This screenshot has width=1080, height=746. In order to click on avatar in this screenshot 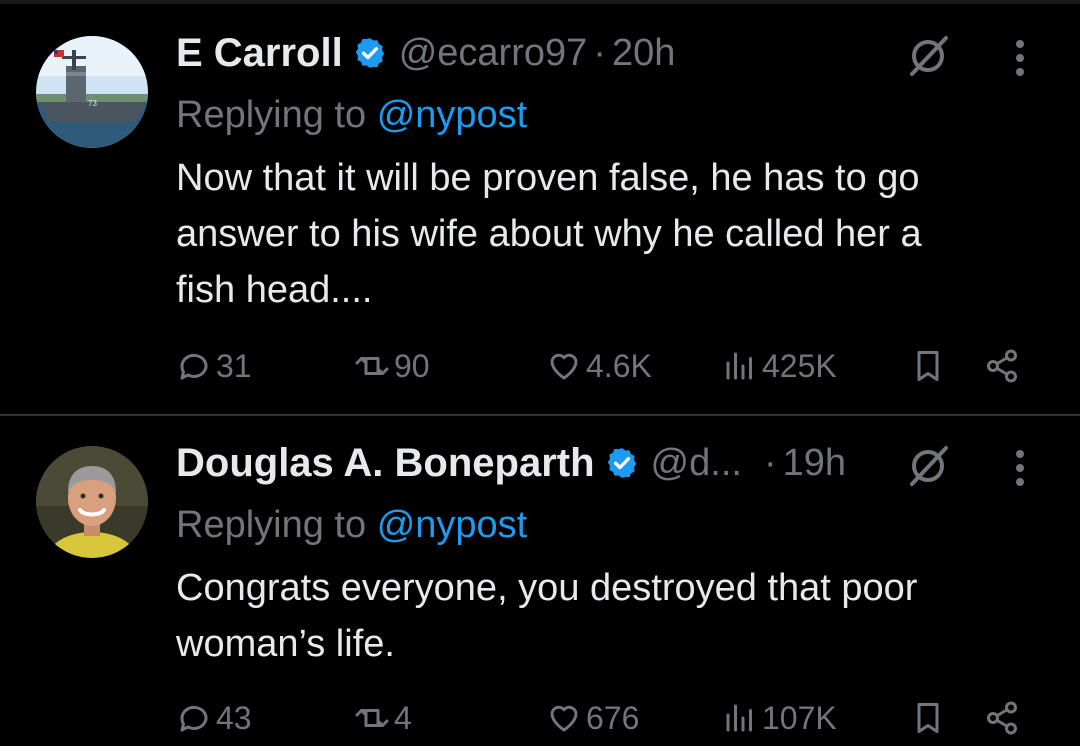, I will do `click(92, 502)`.